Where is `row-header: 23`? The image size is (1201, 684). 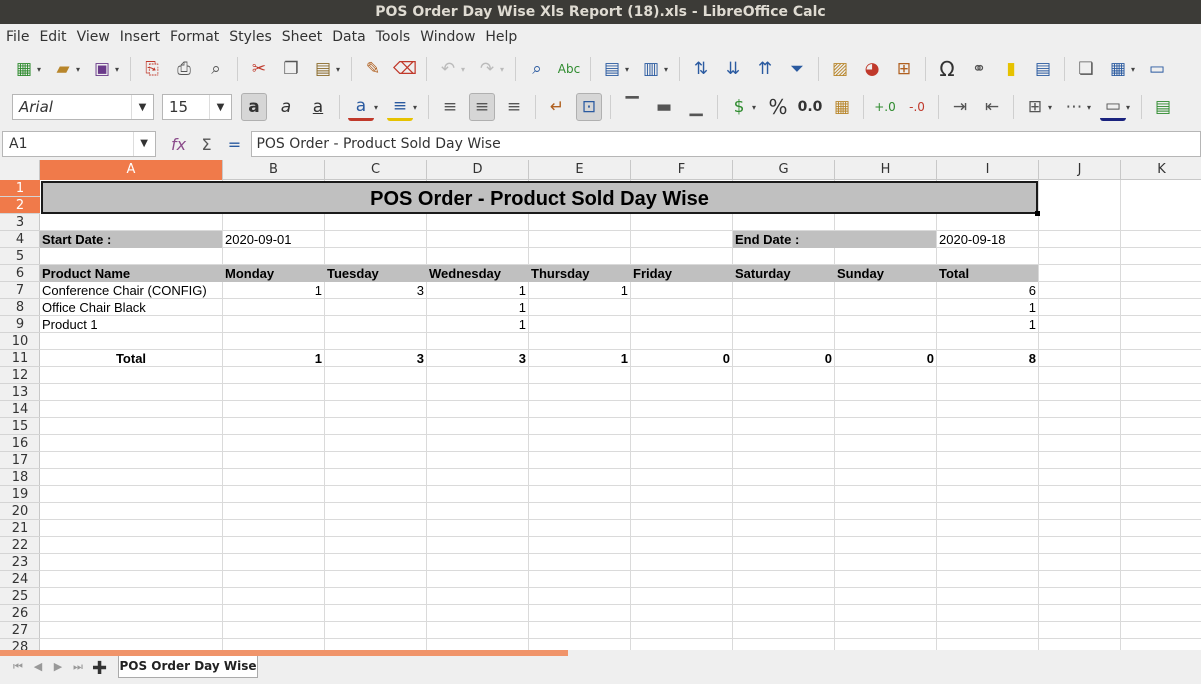 row-header: 23 is located at coordinates (20, 562).